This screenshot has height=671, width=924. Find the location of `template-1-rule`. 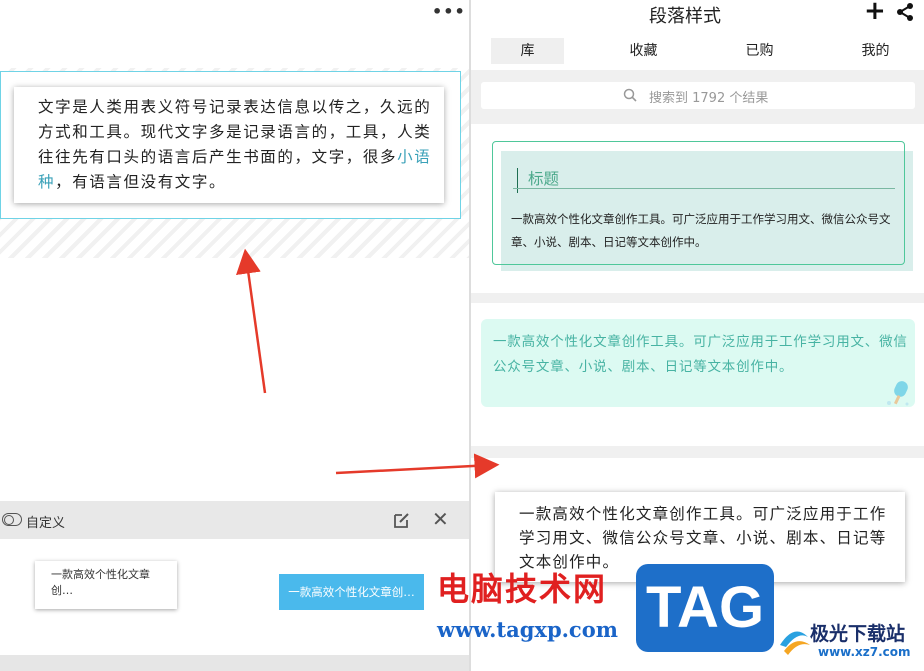

template-1-rule is located at coordinates (704, 188).